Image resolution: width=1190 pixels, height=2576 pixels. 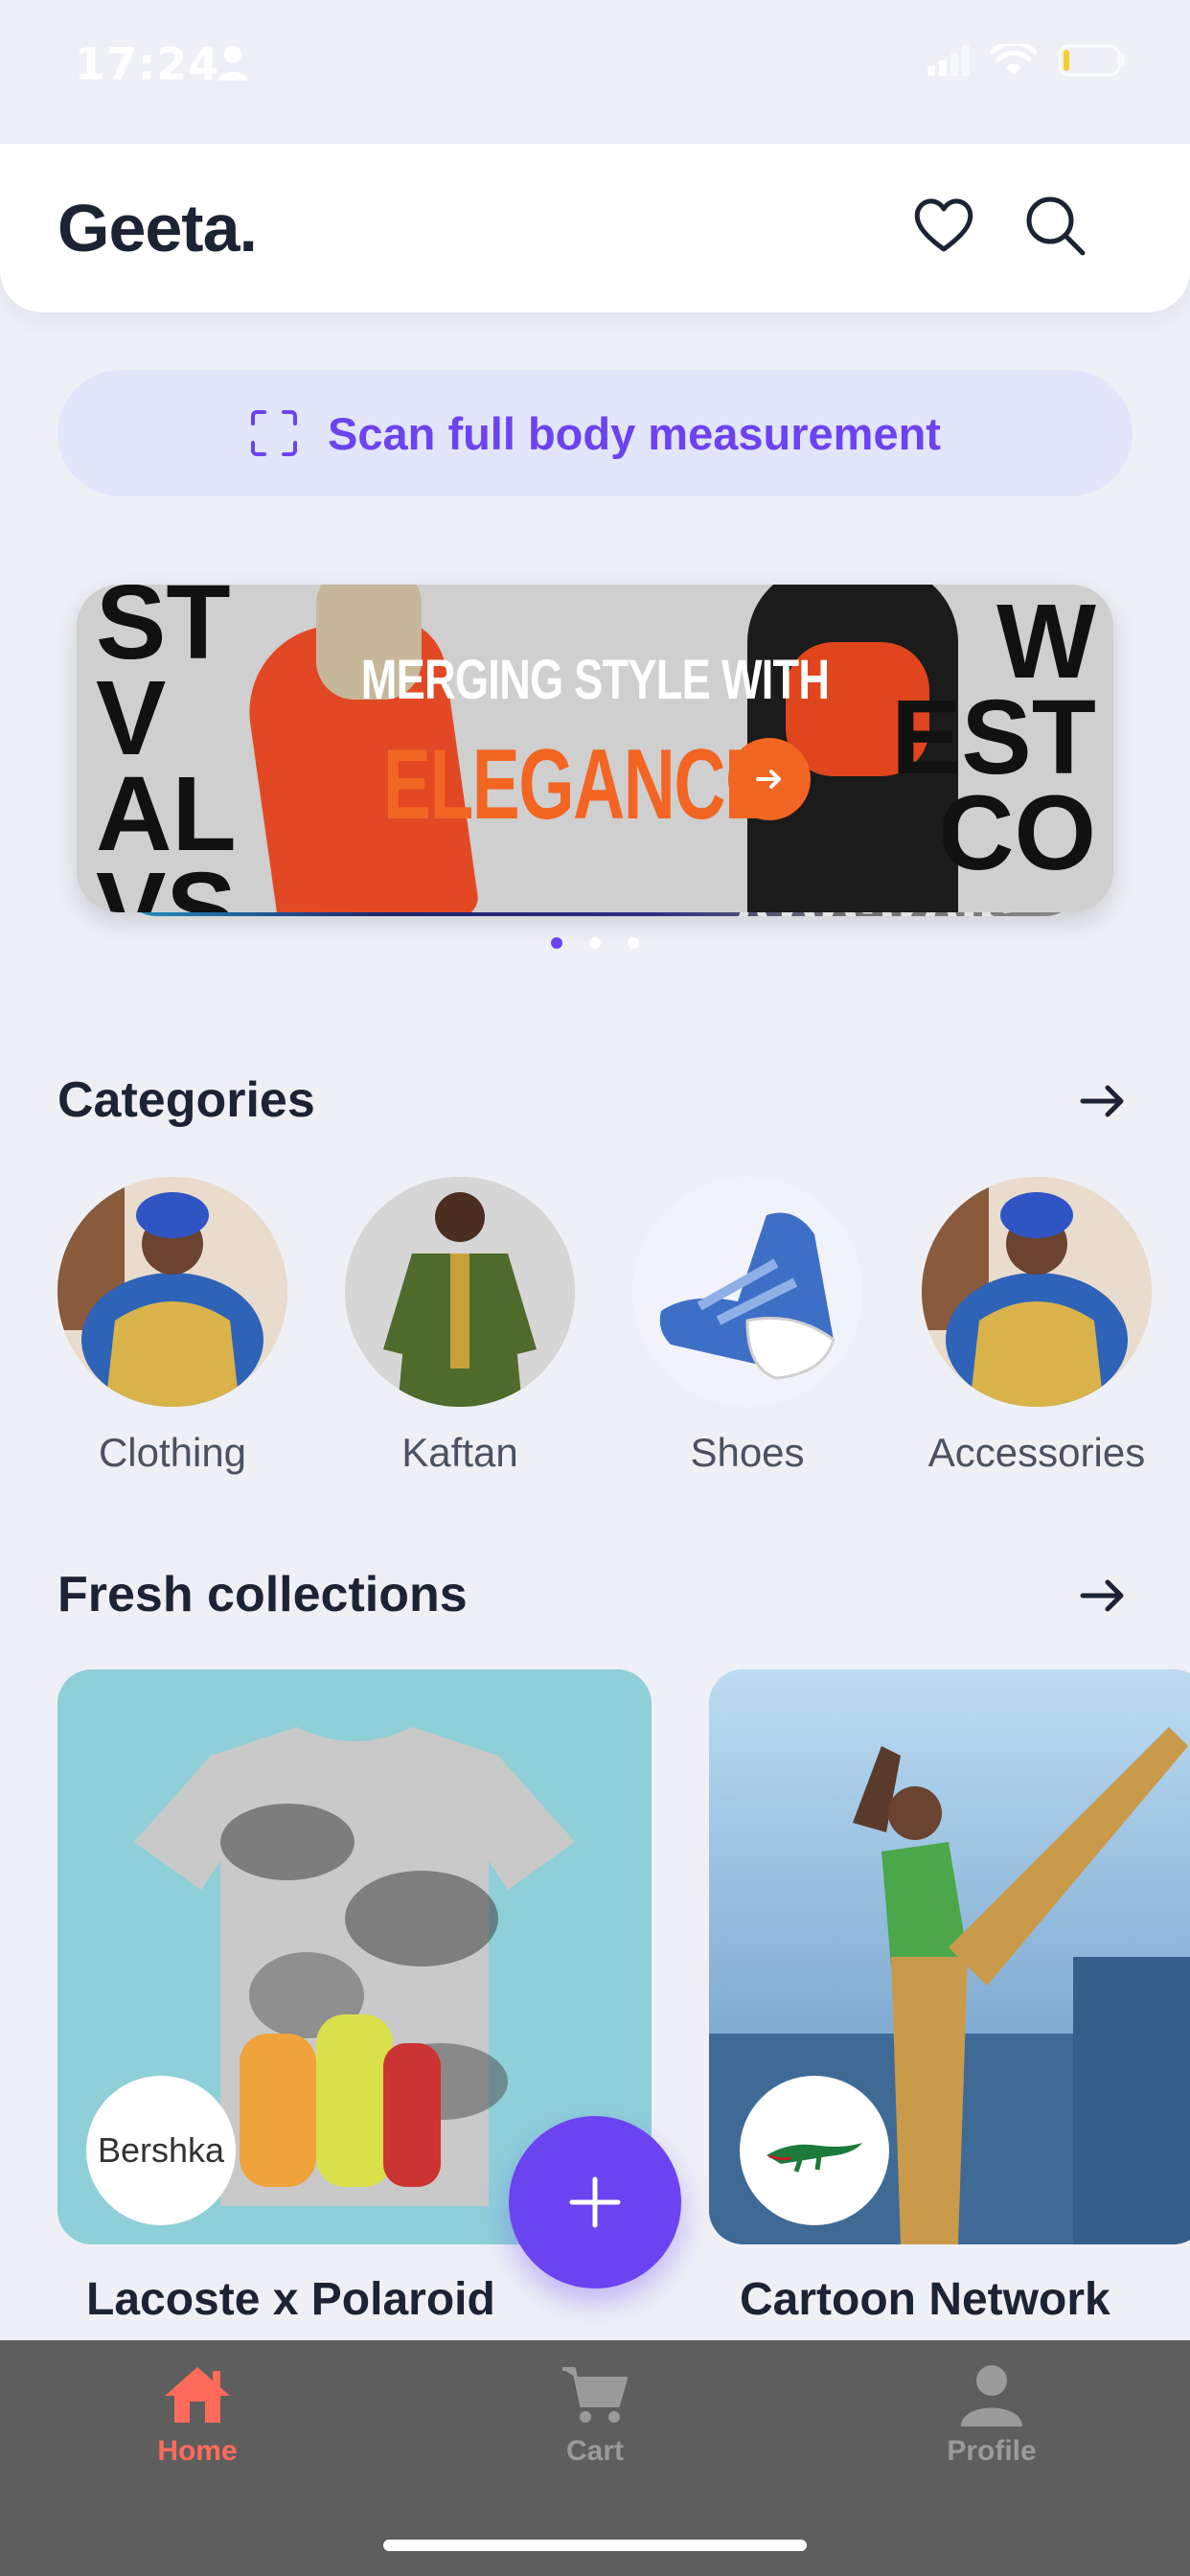 I want to click on banner-arrow-button, so click(x=770, y=779).